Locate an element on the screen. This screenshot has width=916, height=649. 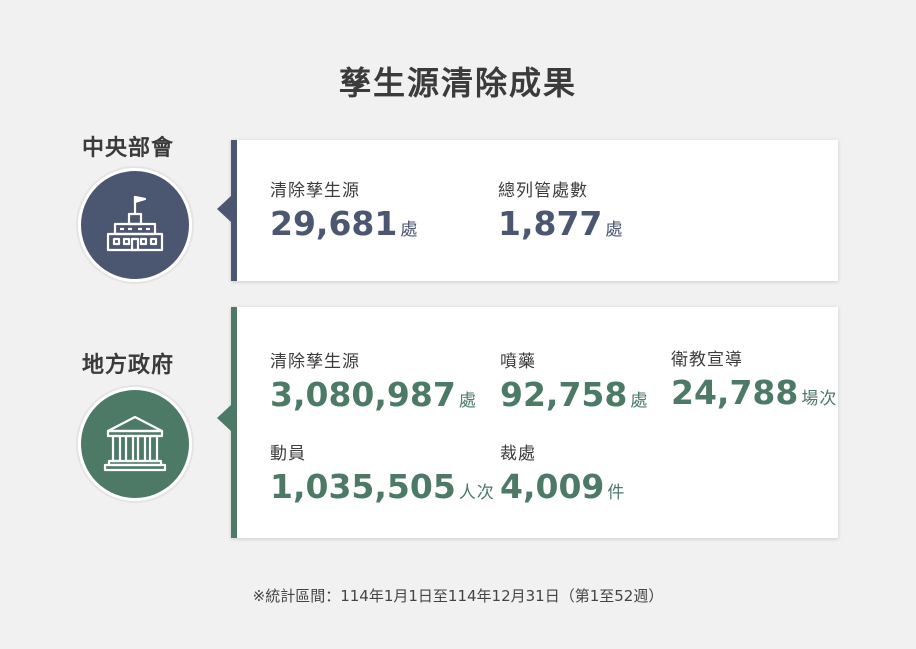
central-stat-cleared: 清除孳生源 29,681 處 is located at coordinates (344, 208).